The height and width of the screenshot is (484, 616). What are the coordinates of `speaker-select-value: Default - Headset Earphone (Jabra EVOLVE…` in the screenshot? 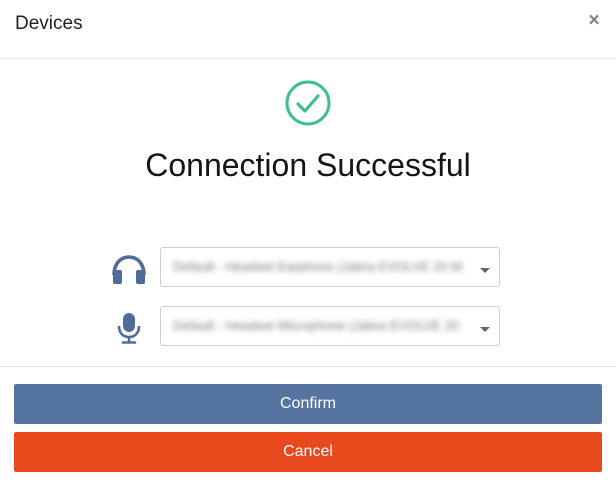 It's located at (318, 266).